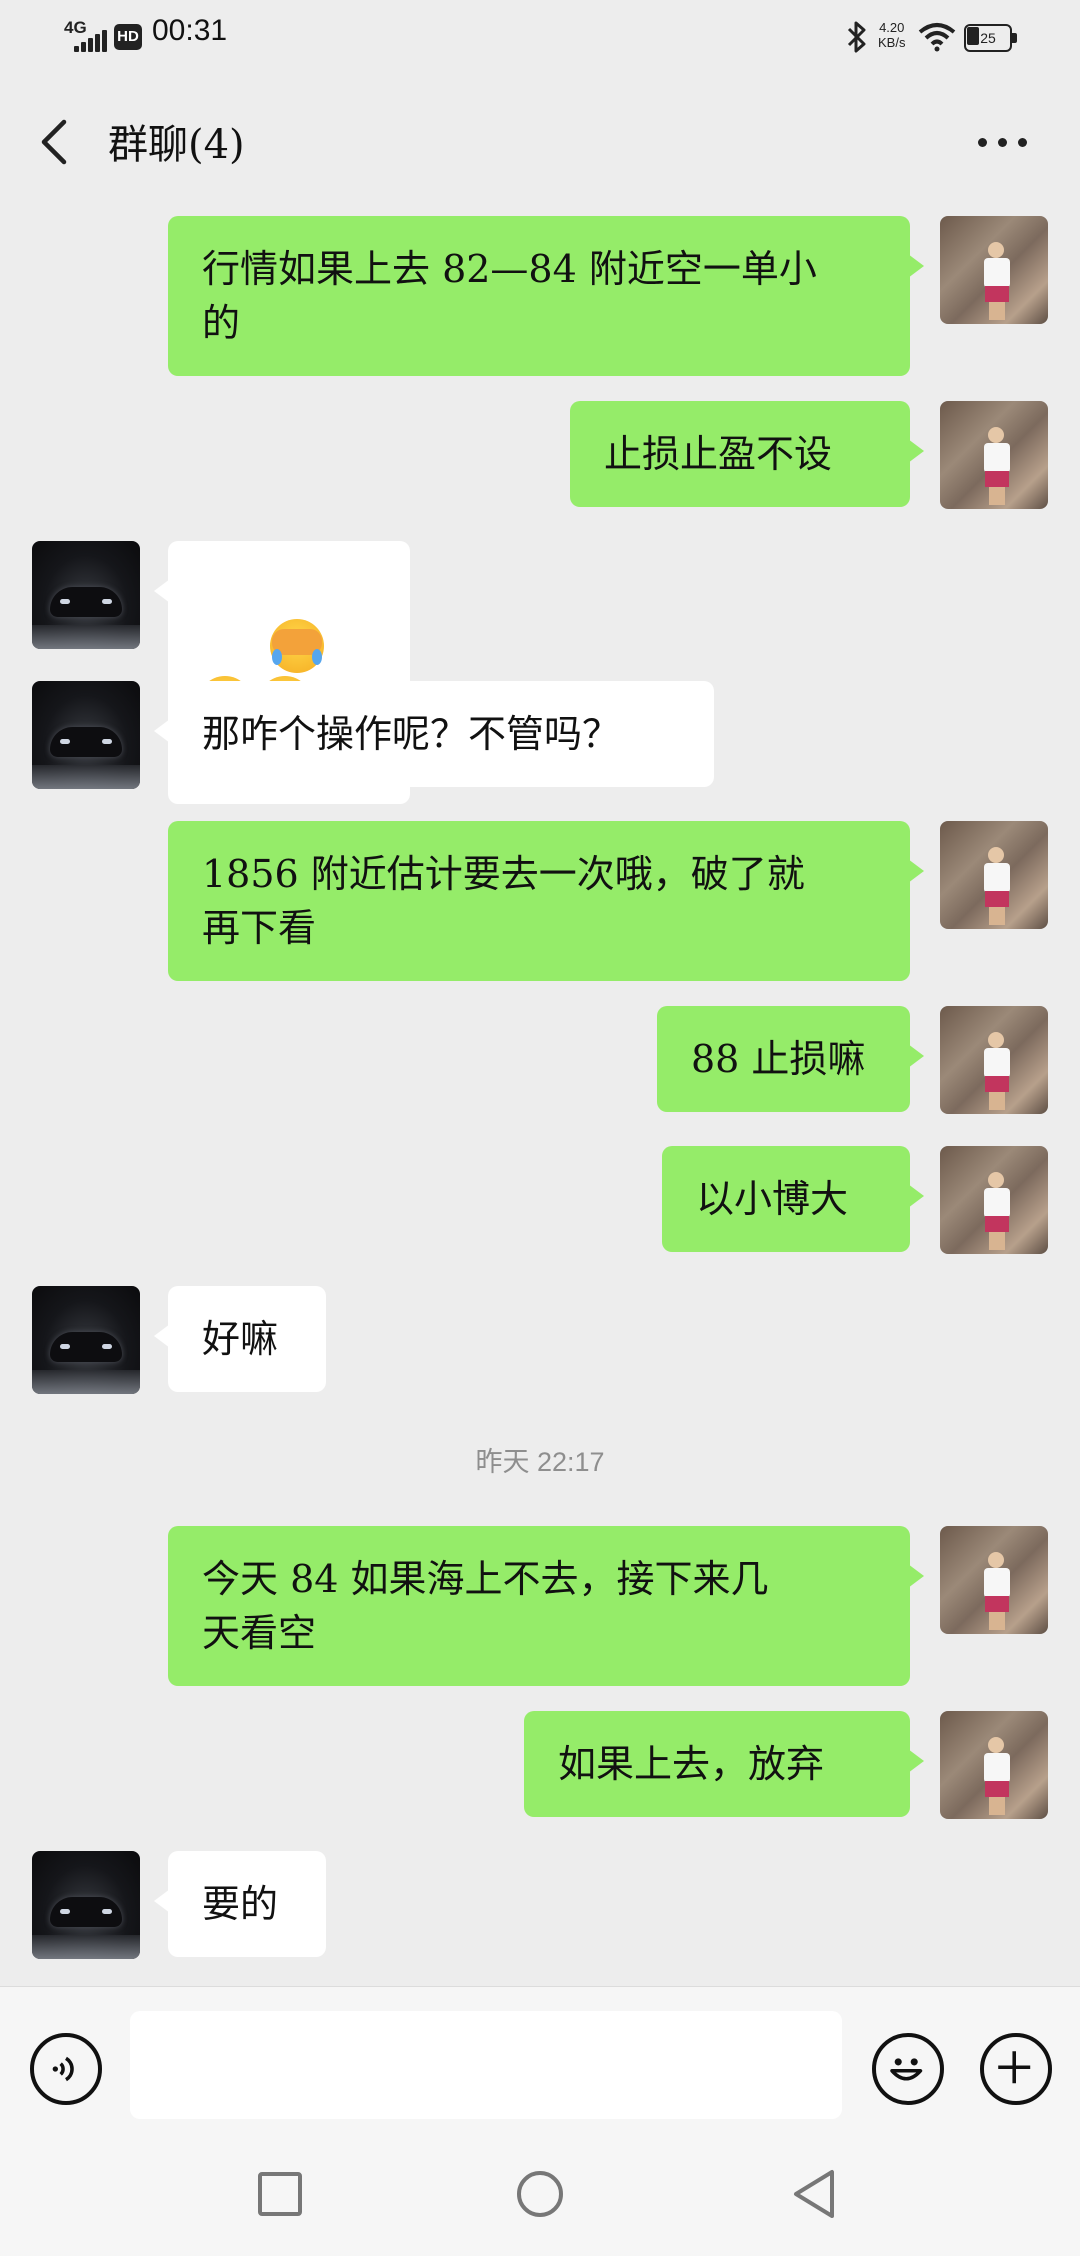 This screenshot has height=2256, width=1080. Describe the element at coordinates (176, 145) in the screenshot. I see `page-title: 群聊(4)` at that location.